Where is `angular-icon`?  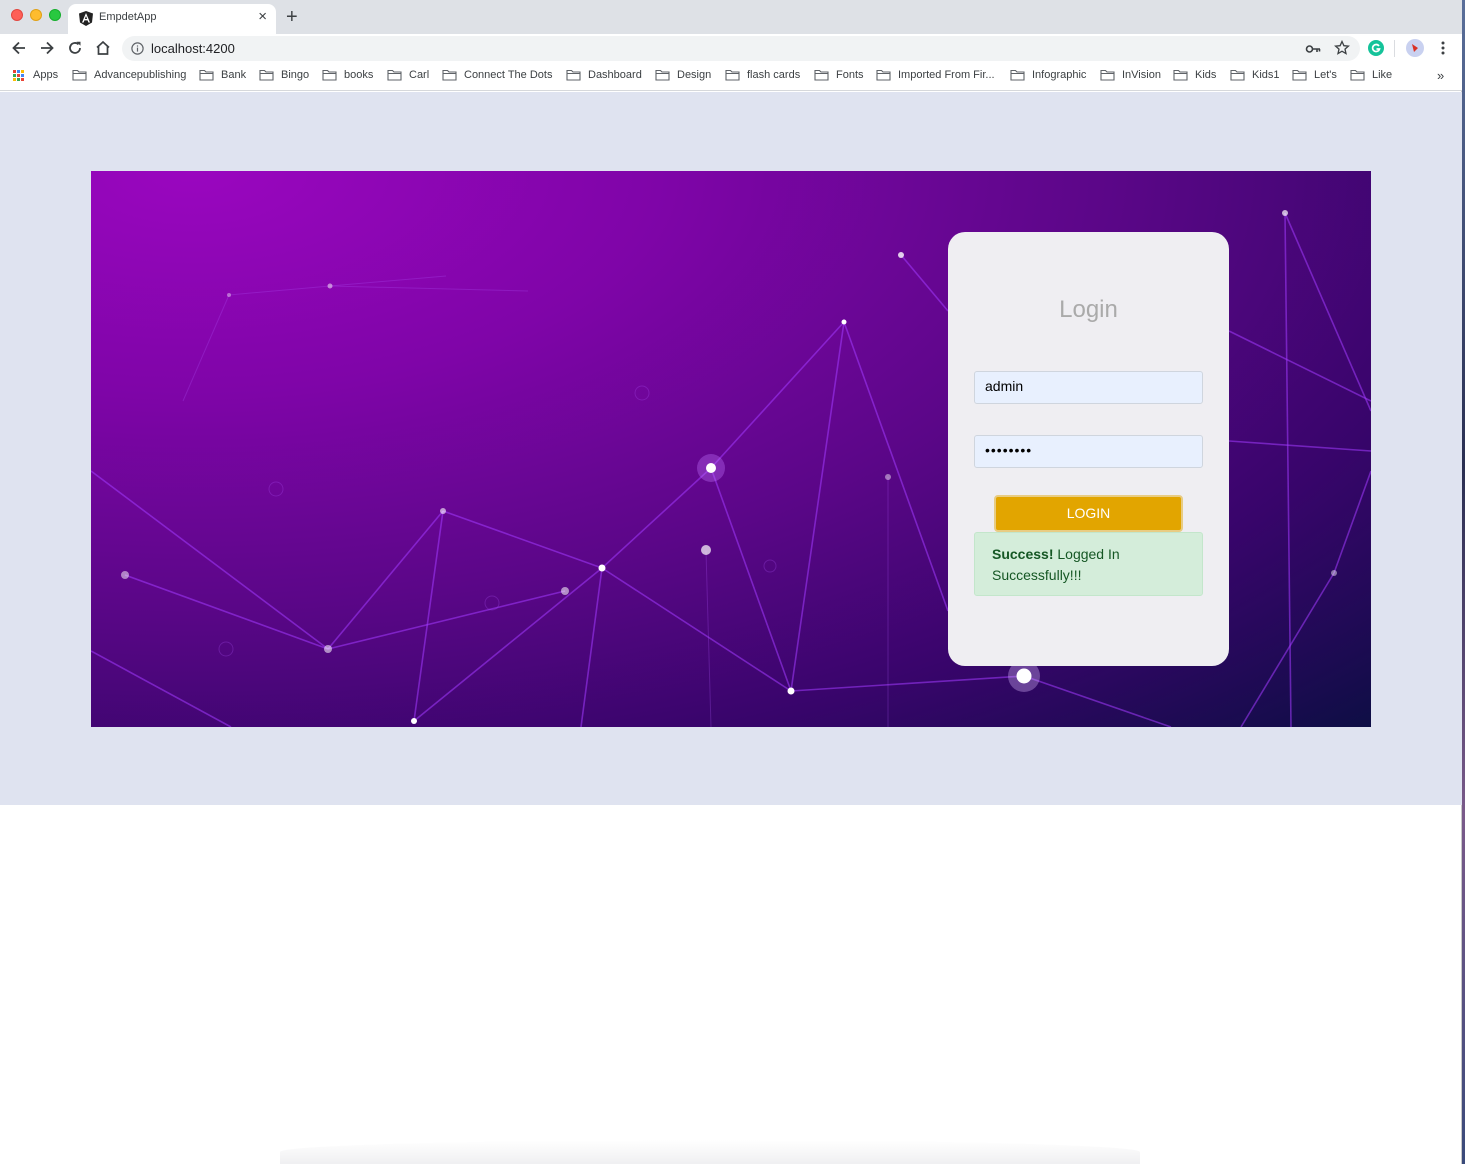 angular-icon is located at coordinates (86, 18).